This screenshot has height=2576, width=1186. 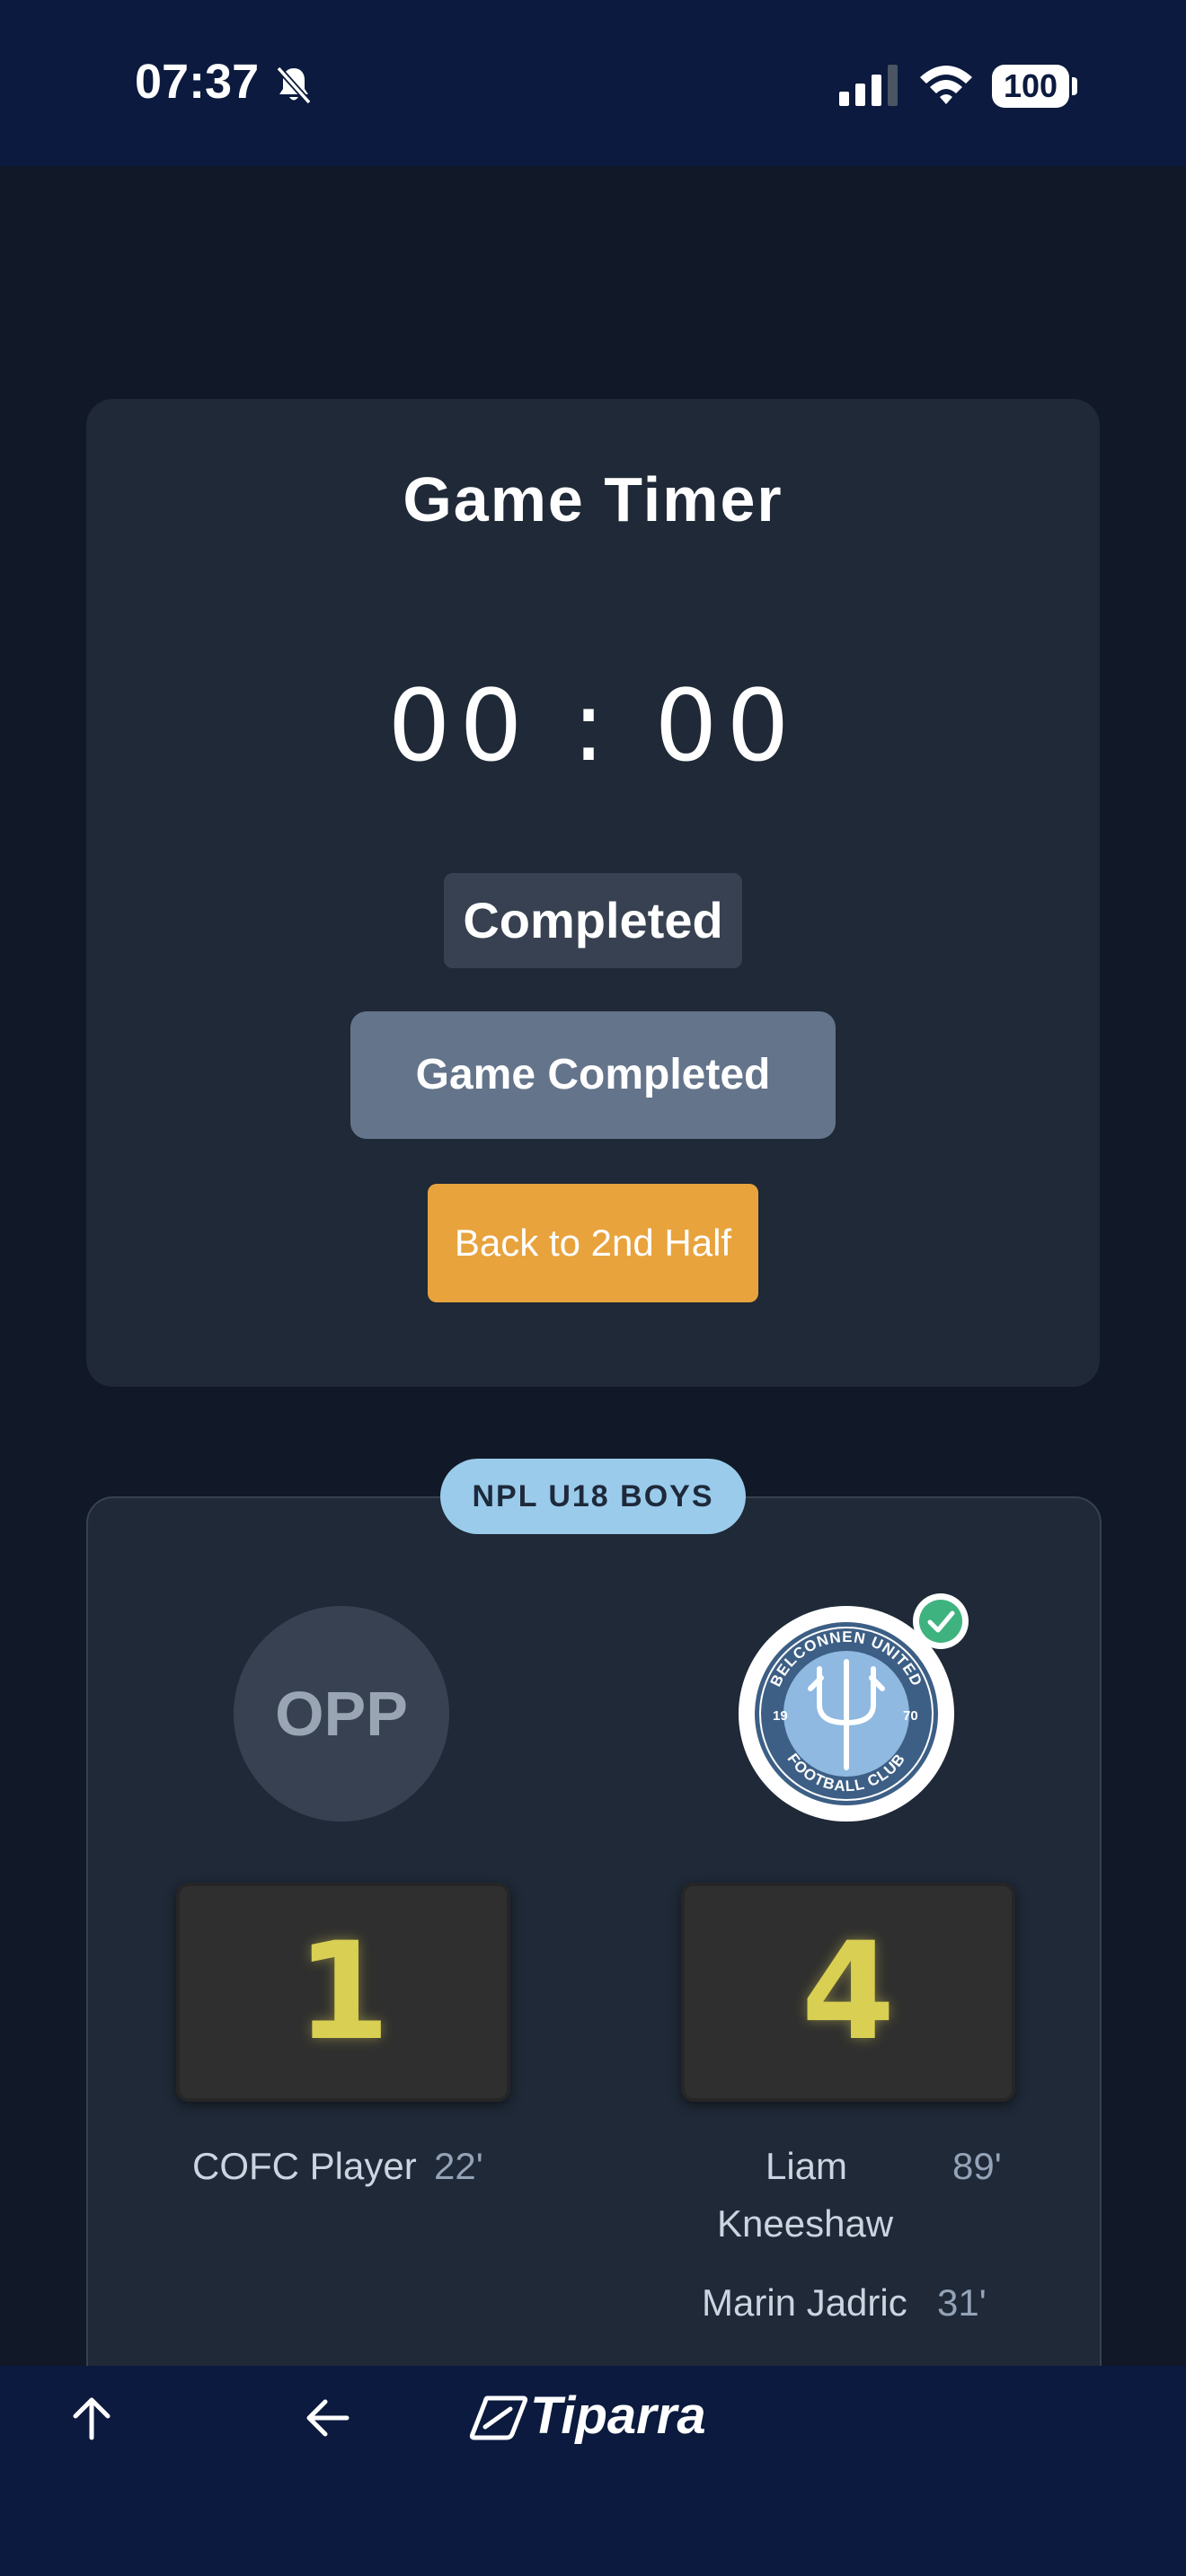 What do you see at coordinates (593, 1496) in the screenshot?
I see `league-badge: NPL U18 BOYS` at bounding box center [593, 1496].